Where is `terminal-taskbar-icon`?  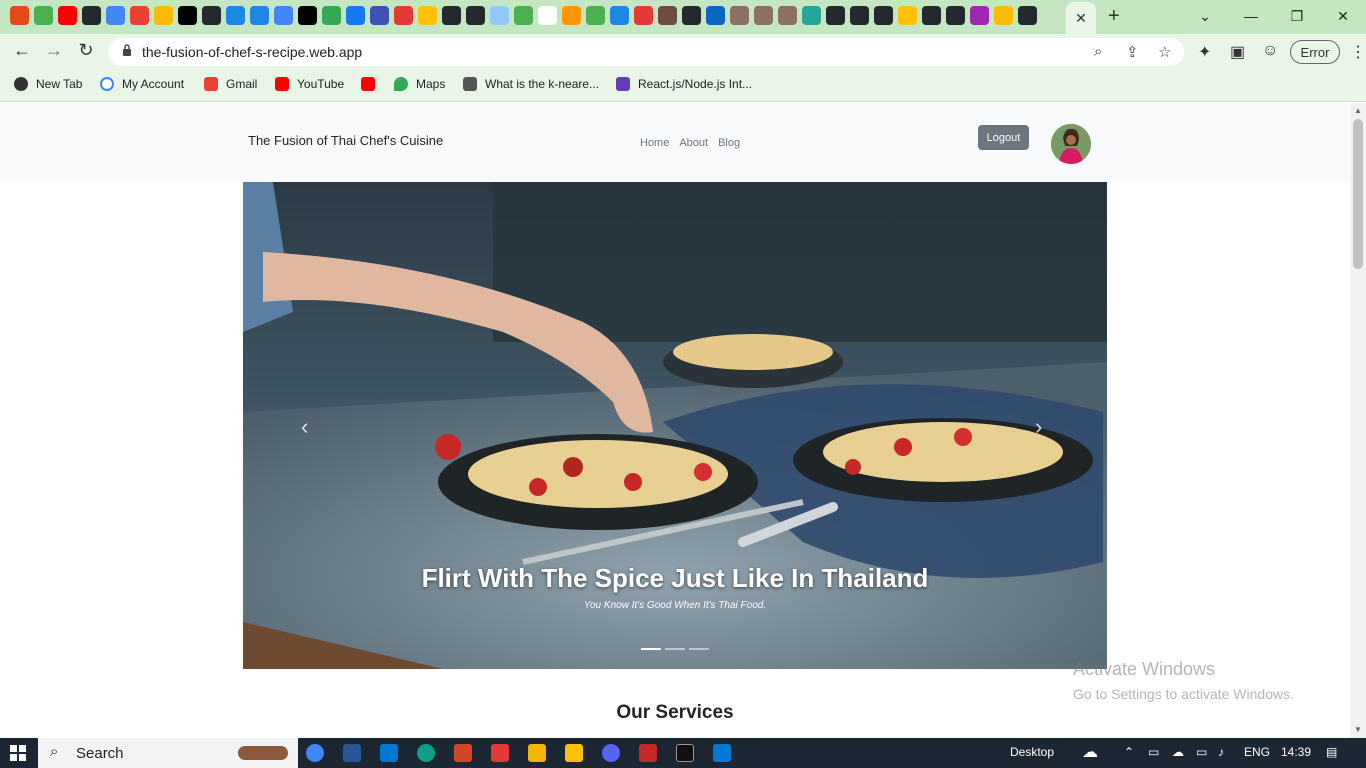 terminal-taskbar-icon is located at coordinates (685, 753).